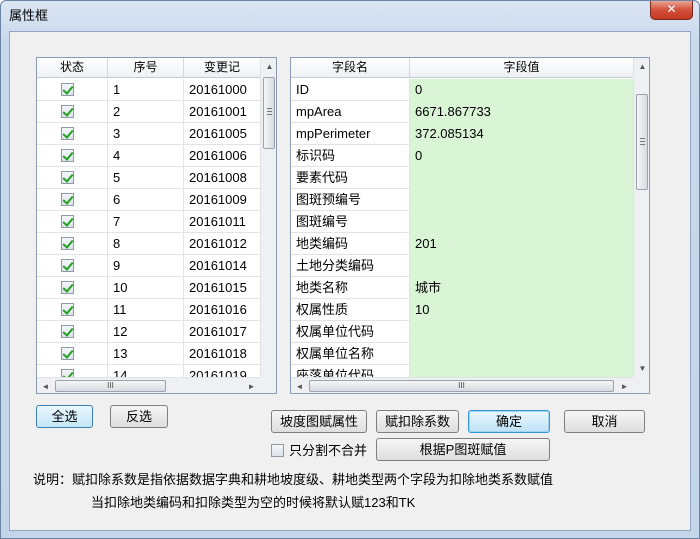  What do you see at coordinates (350, 68) in the screenshot?
I see `column-header-field-name: 字段名` at bounding box center [350, 68].